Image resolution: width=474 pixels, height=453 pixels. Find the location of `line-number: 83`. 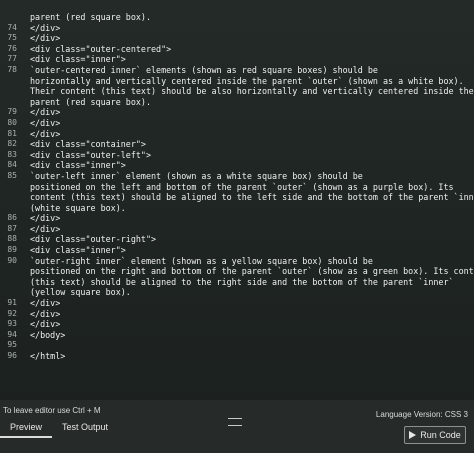

line-number: 83 is located at coordinates (12, 154).